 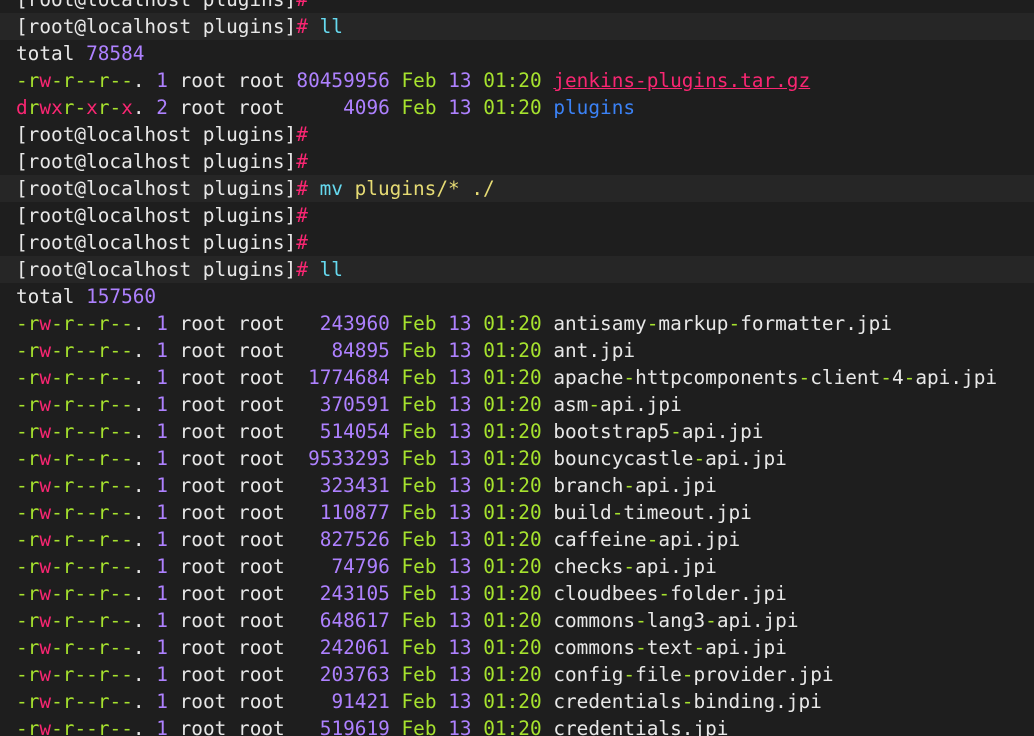 I want to click on file-name: antisamy-markup-formatter.jpi, so click(x=722, y=323).